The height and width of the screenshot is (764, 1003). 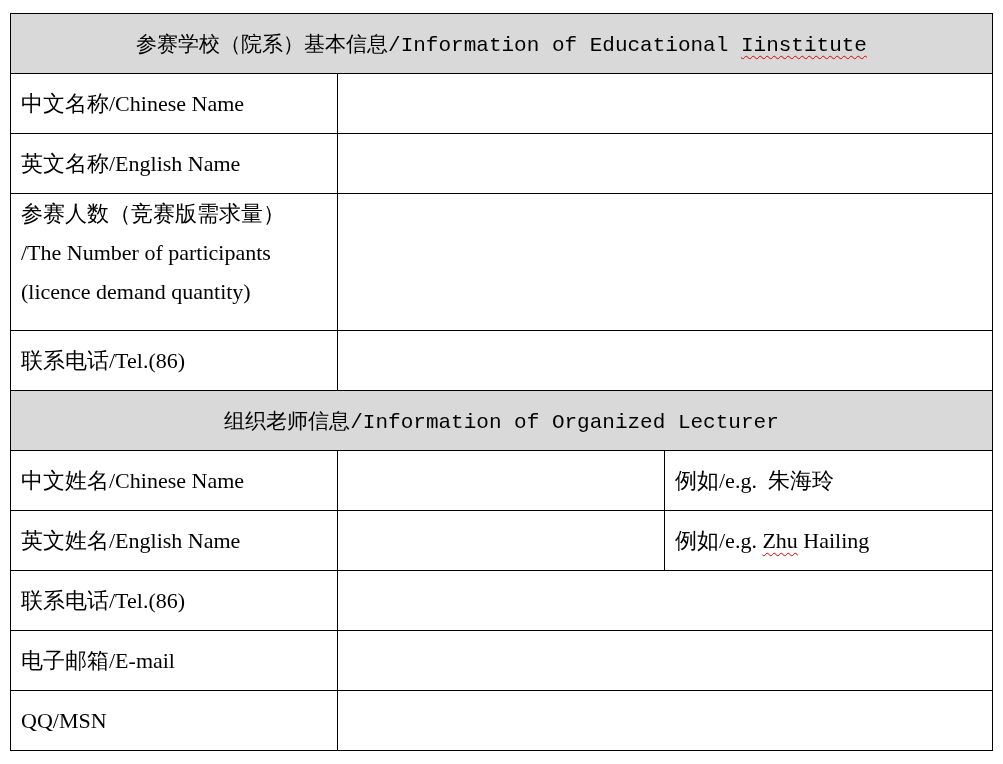 What do you see at coordinates (501, 43) in the screenshot?
I see `section-header: 参赛学校（院系）基本信息/Information of Educational Iinstitute` at bounding box center [501, 43].